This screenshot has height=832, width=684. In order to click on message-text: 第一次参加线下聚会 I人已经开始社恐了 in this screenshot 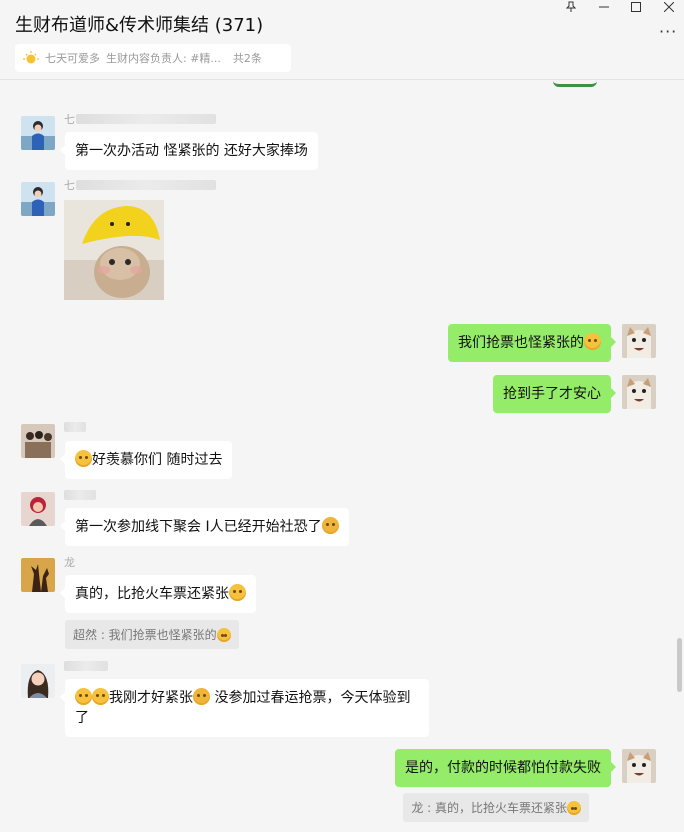, I will do `click(198, 527)`.